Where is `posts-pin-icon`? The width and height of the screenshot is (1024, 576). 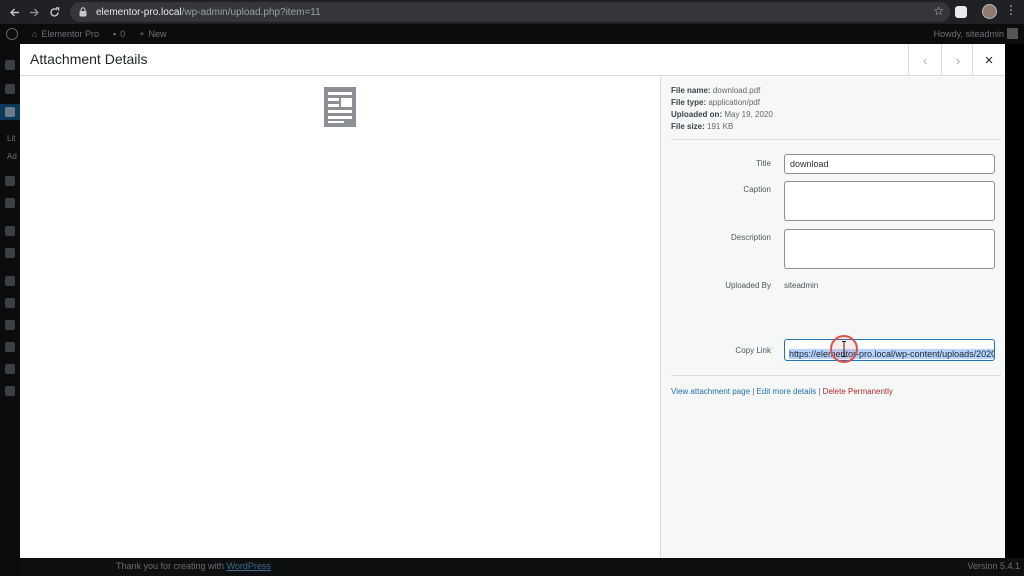
posts-pin-icon is located at coordinates (10, 89).